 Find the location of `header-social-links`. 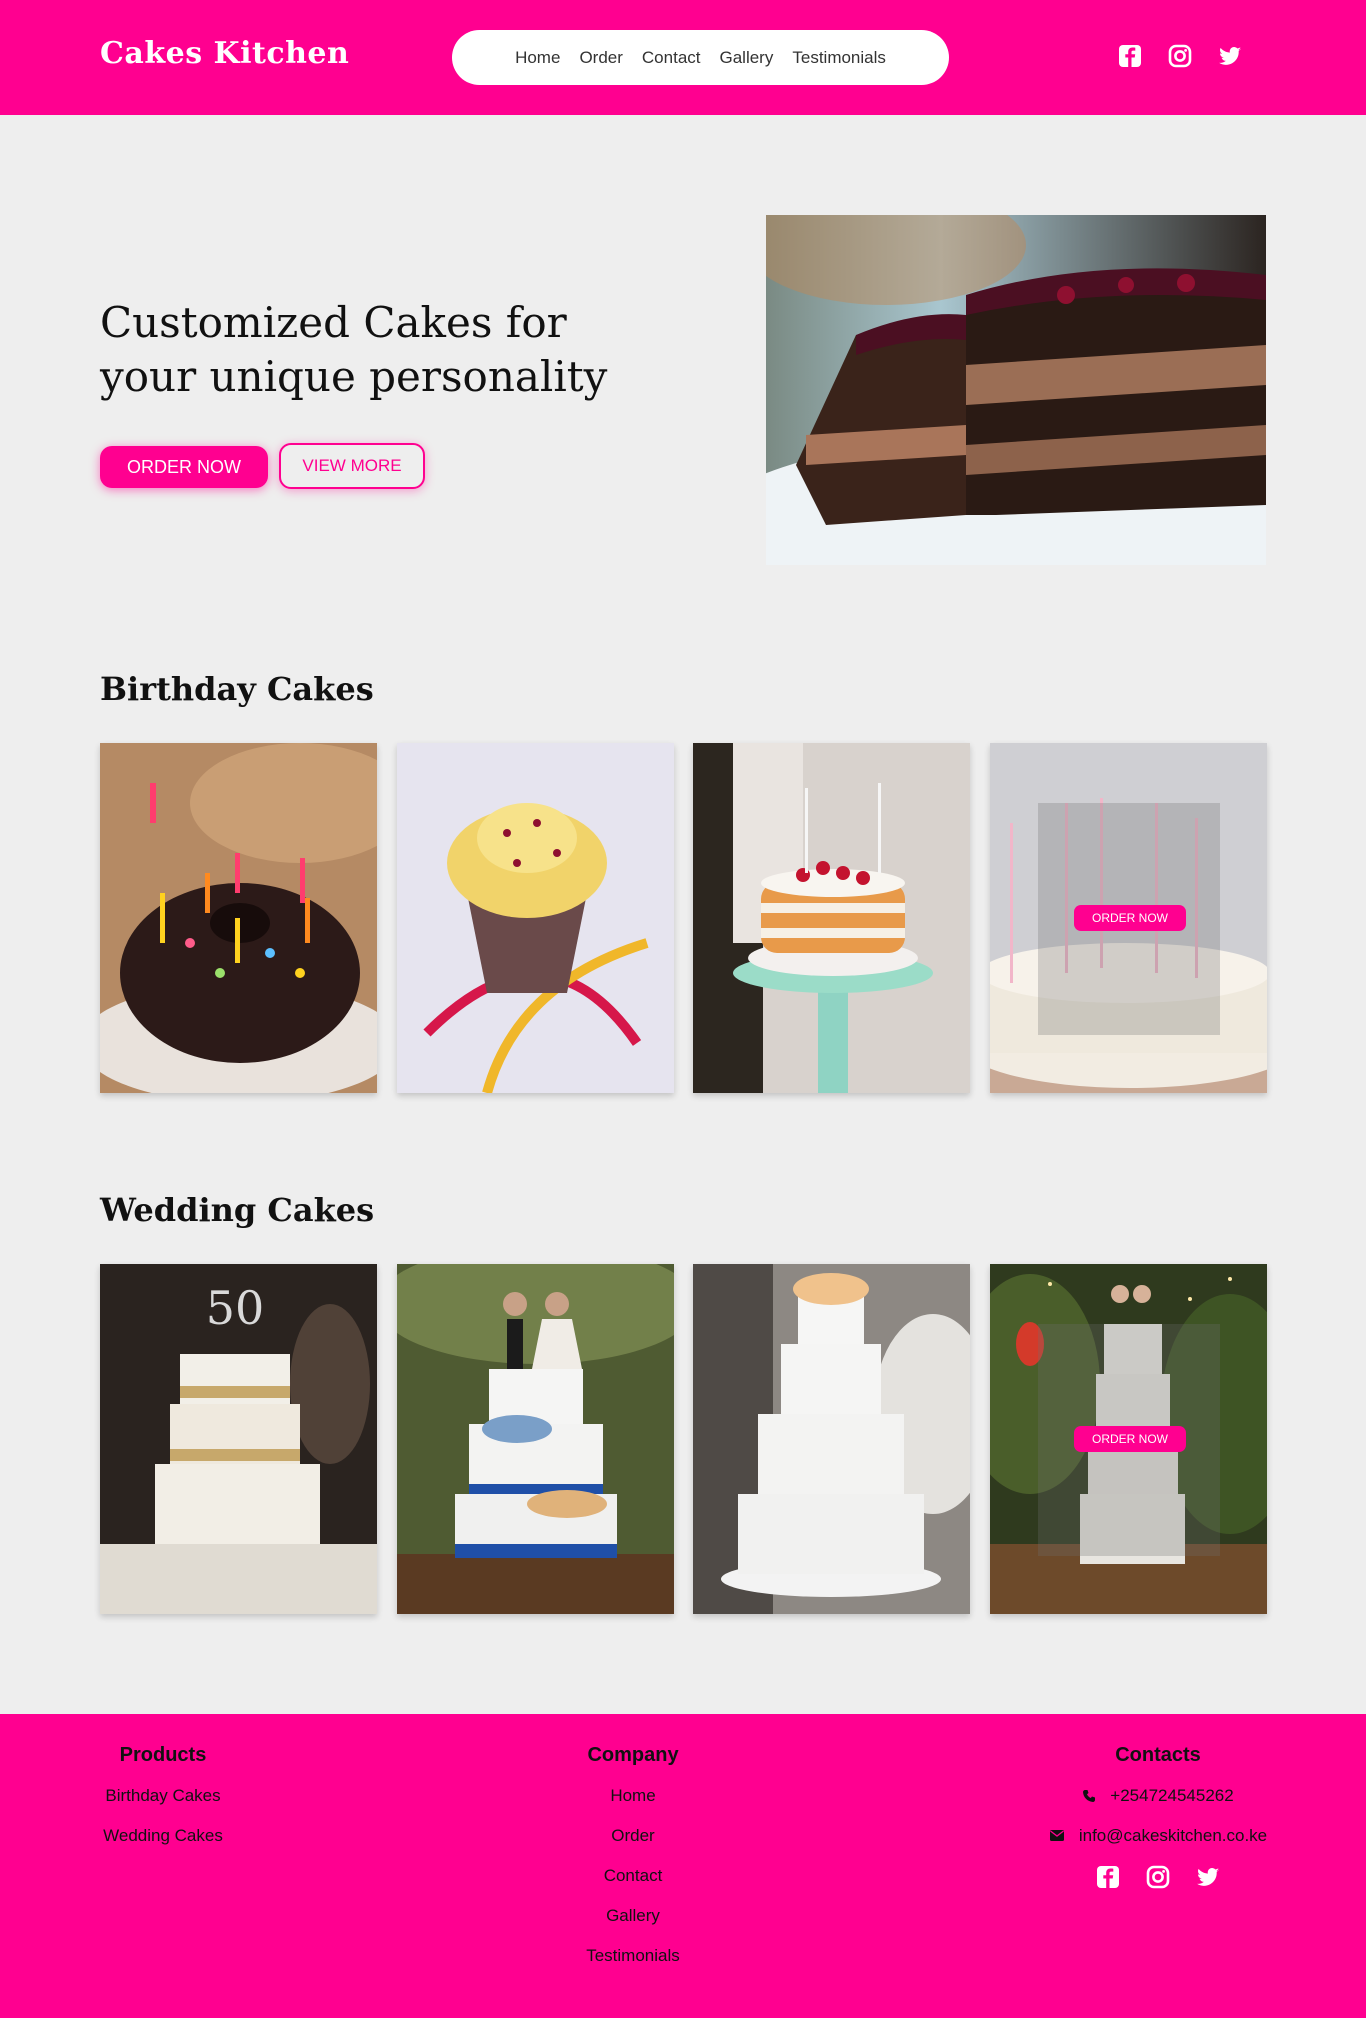

header-social-links is located at coordinates (1180, 56).